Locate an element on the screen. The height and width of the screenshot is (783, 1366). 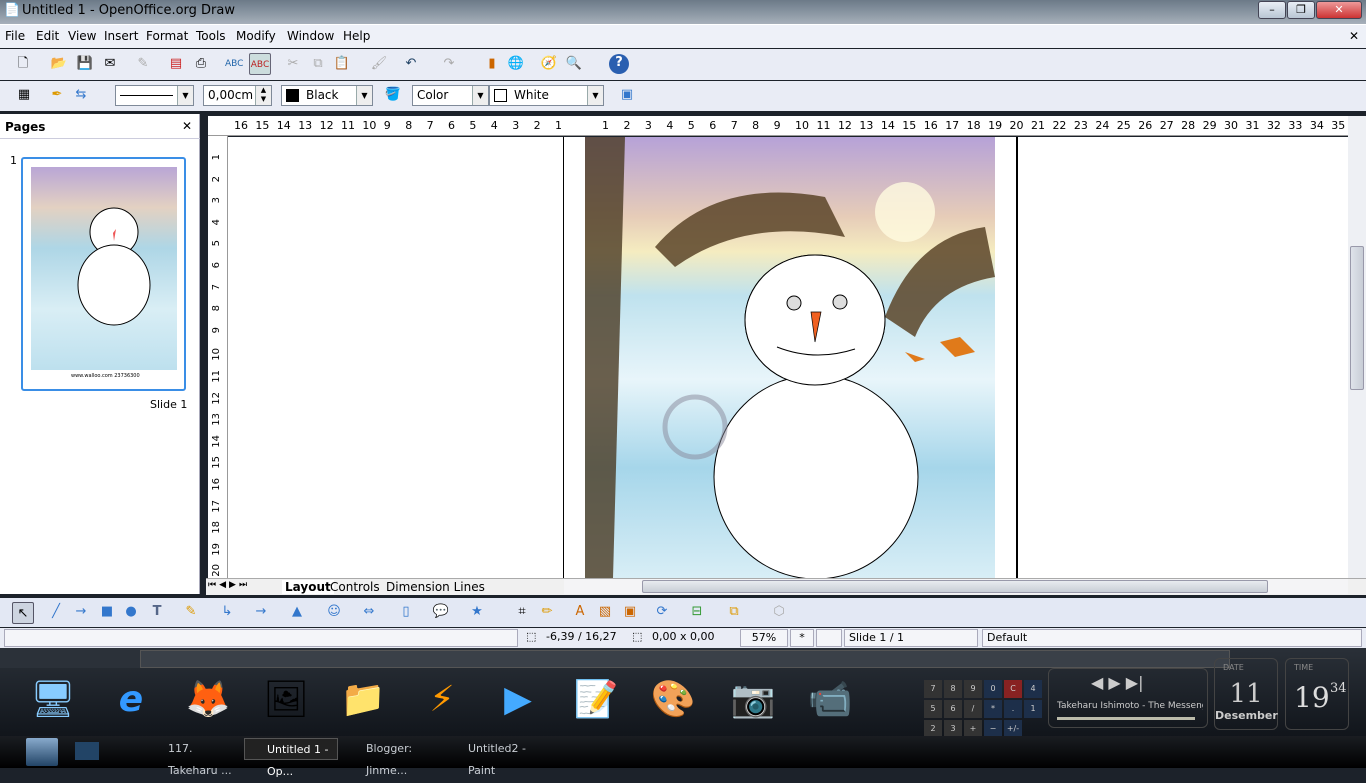
calculator-key: 4 is located at coordinates (1033, 689).